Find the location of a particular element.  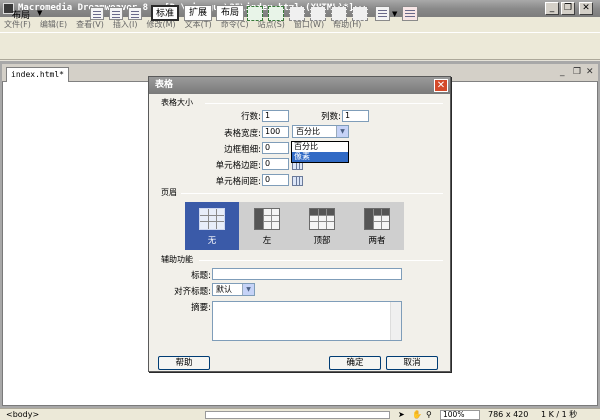

table-both-headers-icon is located at coordinates (377, 219).